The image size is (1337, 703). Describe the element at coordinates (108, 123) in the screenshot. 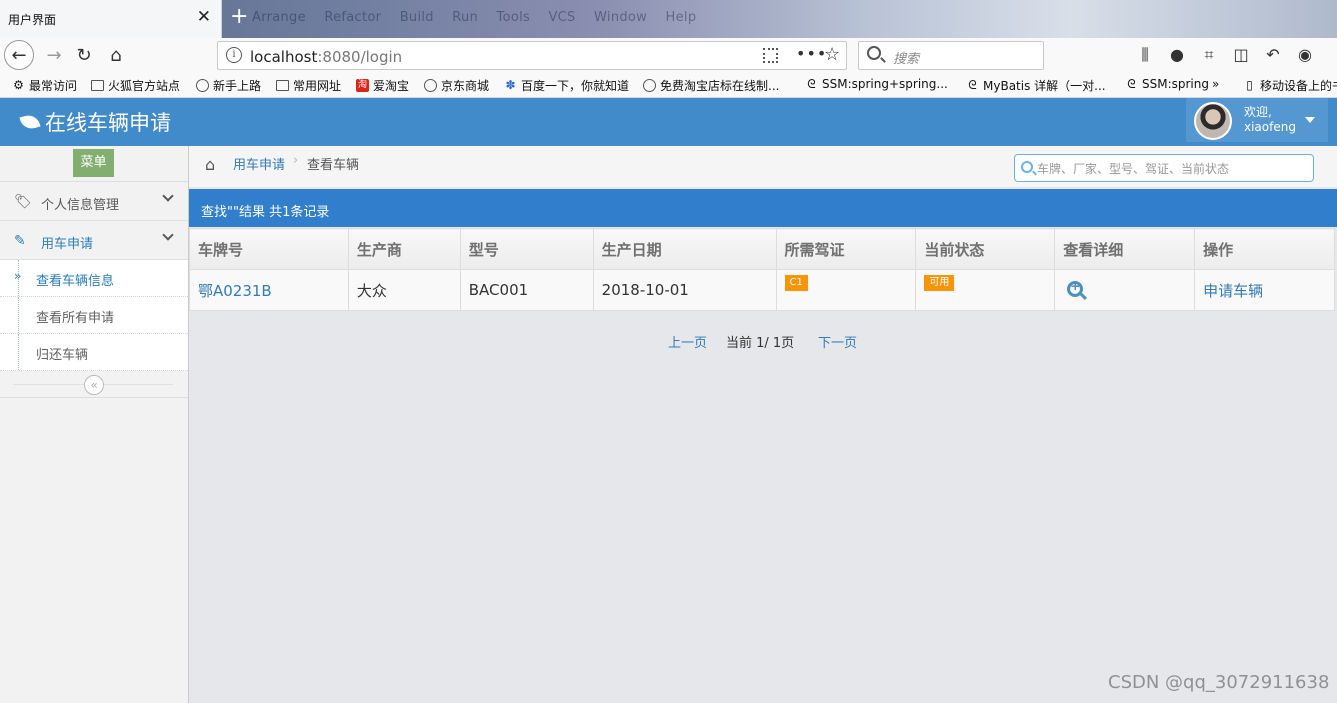

I see `app-title: 在线车辆申请` at that location.